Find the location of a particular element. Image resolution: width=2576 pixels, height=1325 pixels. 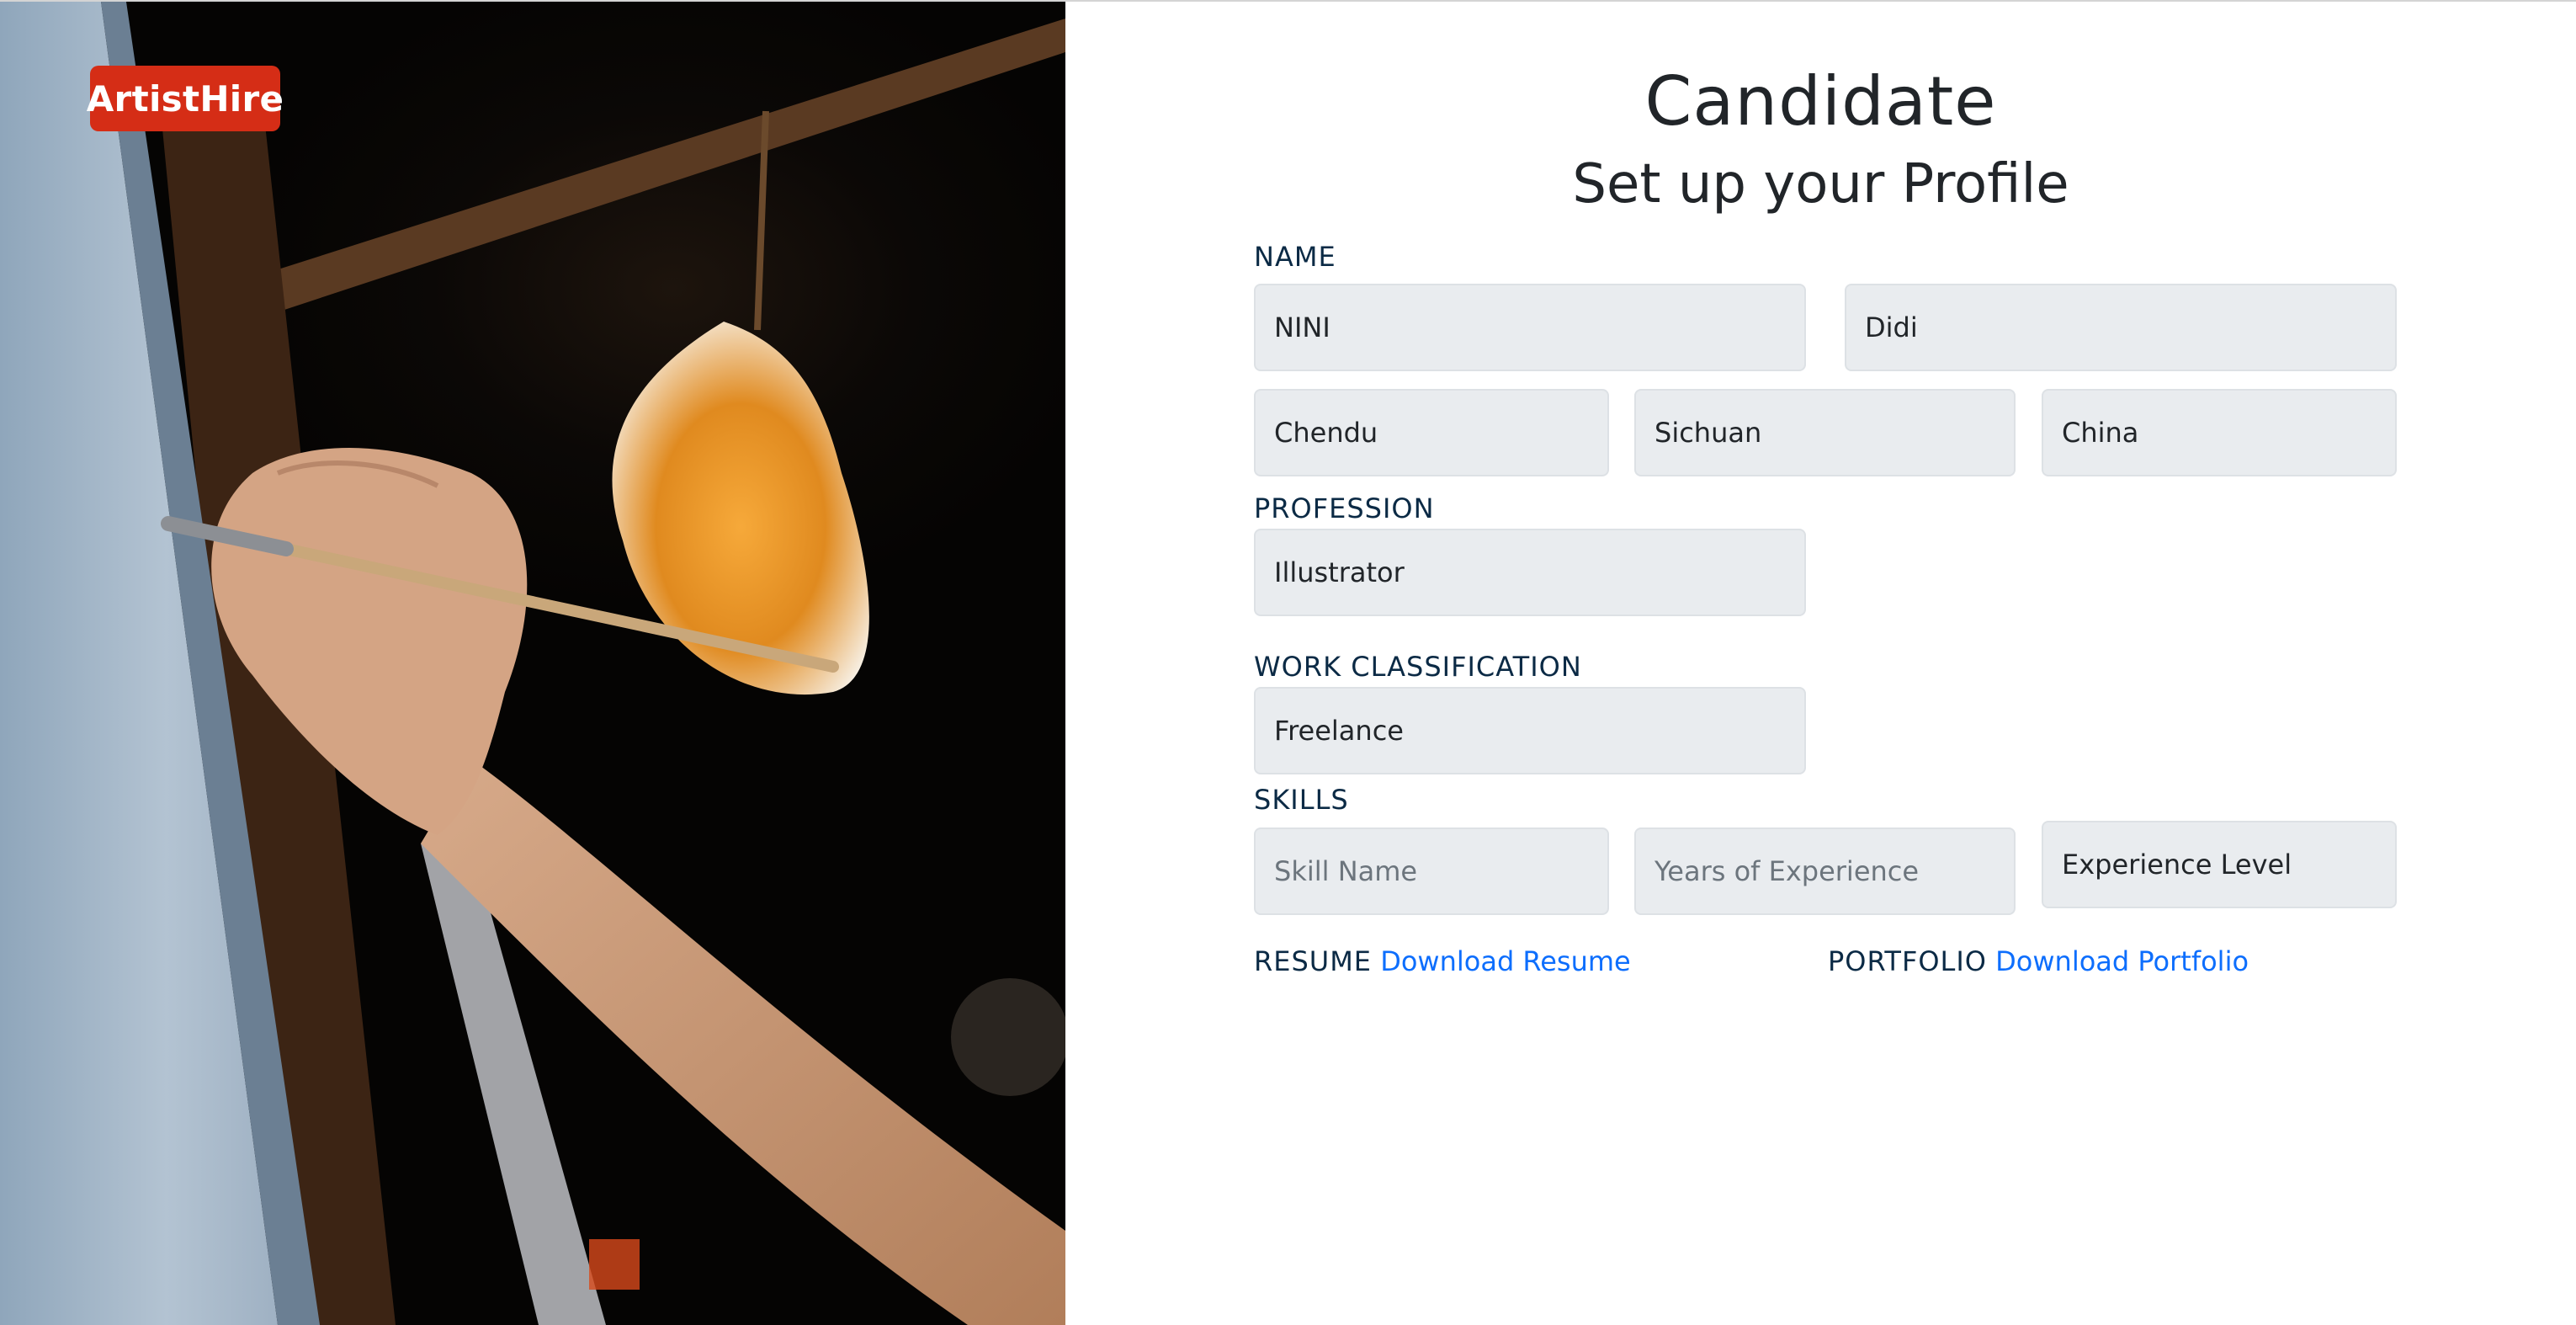

download-portfolio-link: Download Portfolio is located at coordinates (2122, 961).